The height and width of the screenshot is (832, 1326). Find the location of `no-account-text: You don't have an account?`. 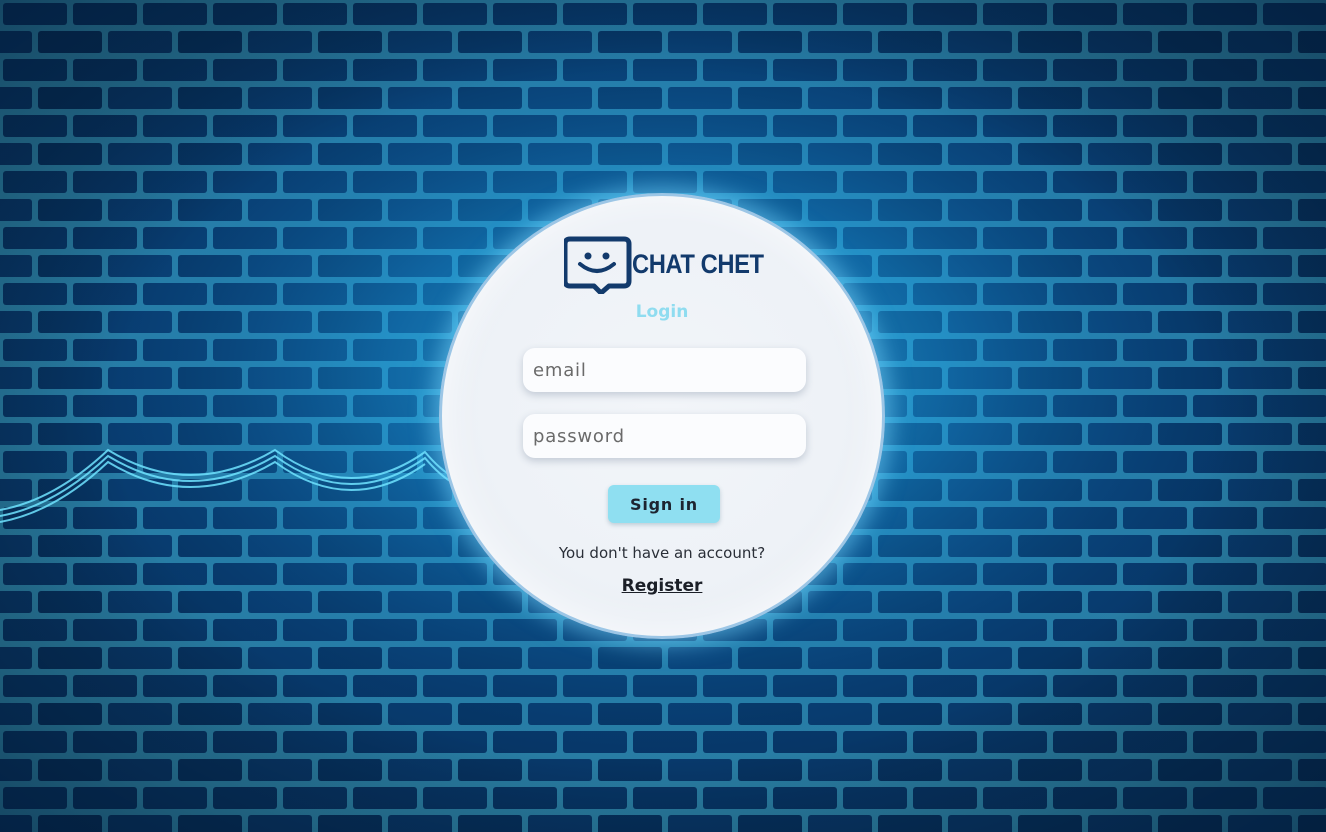

no-account-text: You don't have an account? is located at coordinates (662, 553).